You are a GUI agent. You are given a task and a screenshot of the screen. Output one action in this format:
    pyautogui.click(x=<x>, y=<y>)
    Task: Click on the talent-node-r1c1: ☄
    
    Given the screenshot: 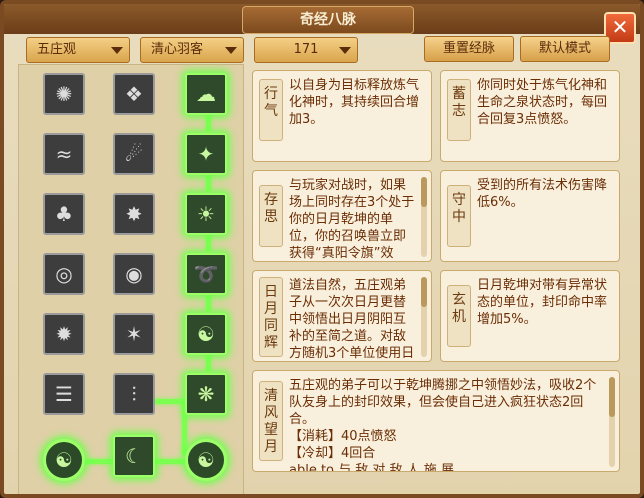 What is the action you would take?
    pyautogui.click(x=134, y=154)
    